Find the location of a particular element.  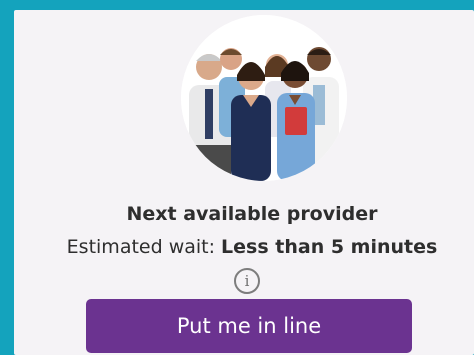

estimated-wait-value: Less than 5 minutes is located at coordinates (329, 247).